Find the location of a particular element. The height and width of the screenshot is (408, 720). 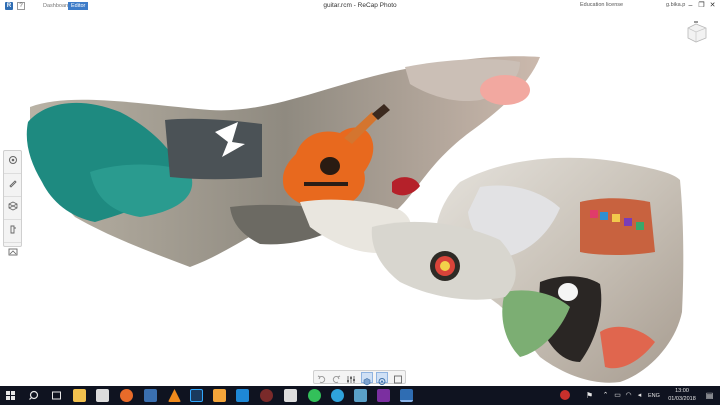

export-image-button is located at coordinates (12, 256).